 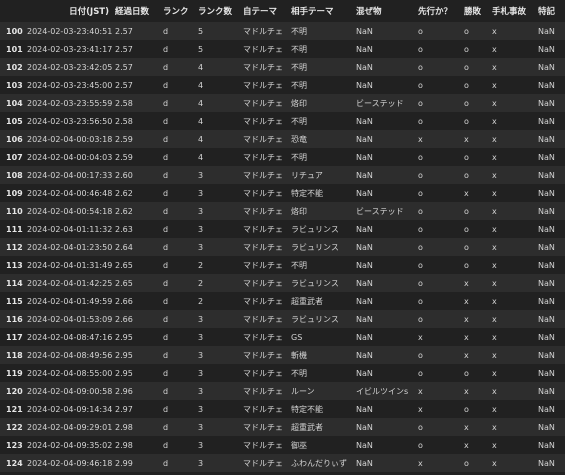 What do you see at coordinates (260, 12) in the screenshot?
I see `column-header-own-theme: 自テーマ` at bounding box center [260, 12].